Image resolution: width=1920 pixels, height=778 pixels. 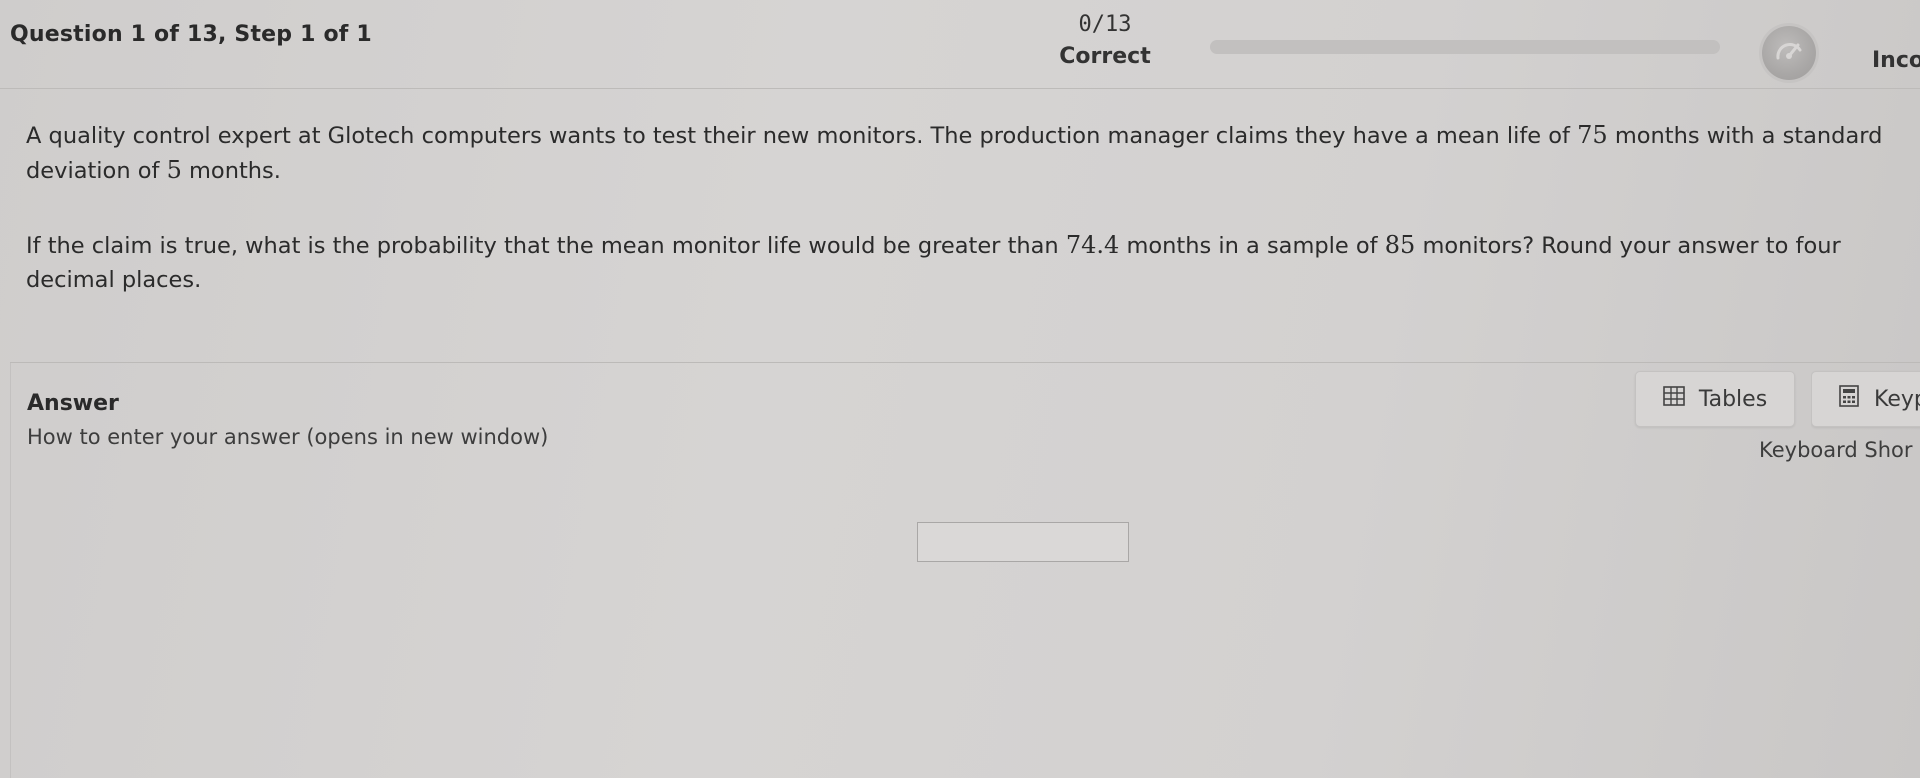 I want to click on correct-label: Correct, so click(x=1105, y=56).